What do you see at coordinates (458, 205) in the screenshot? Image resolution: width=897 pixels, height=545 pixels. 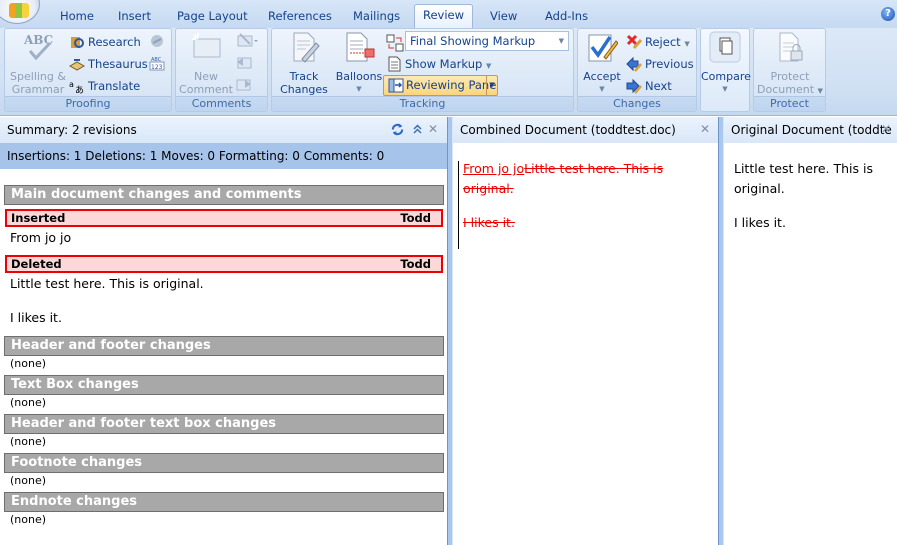 I see `change-bar` at bounding box center [458, 205].